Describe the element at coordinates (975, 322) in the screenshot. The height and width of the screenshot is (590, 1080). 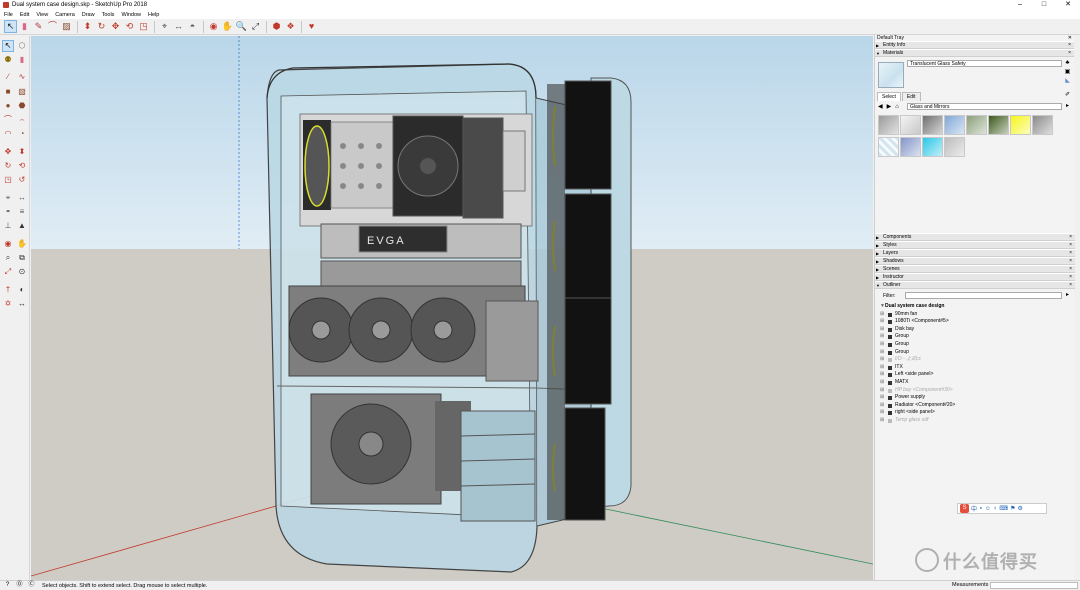
I see `outliner-item: ⊞ 1080Ti <Component#5>` at that location.